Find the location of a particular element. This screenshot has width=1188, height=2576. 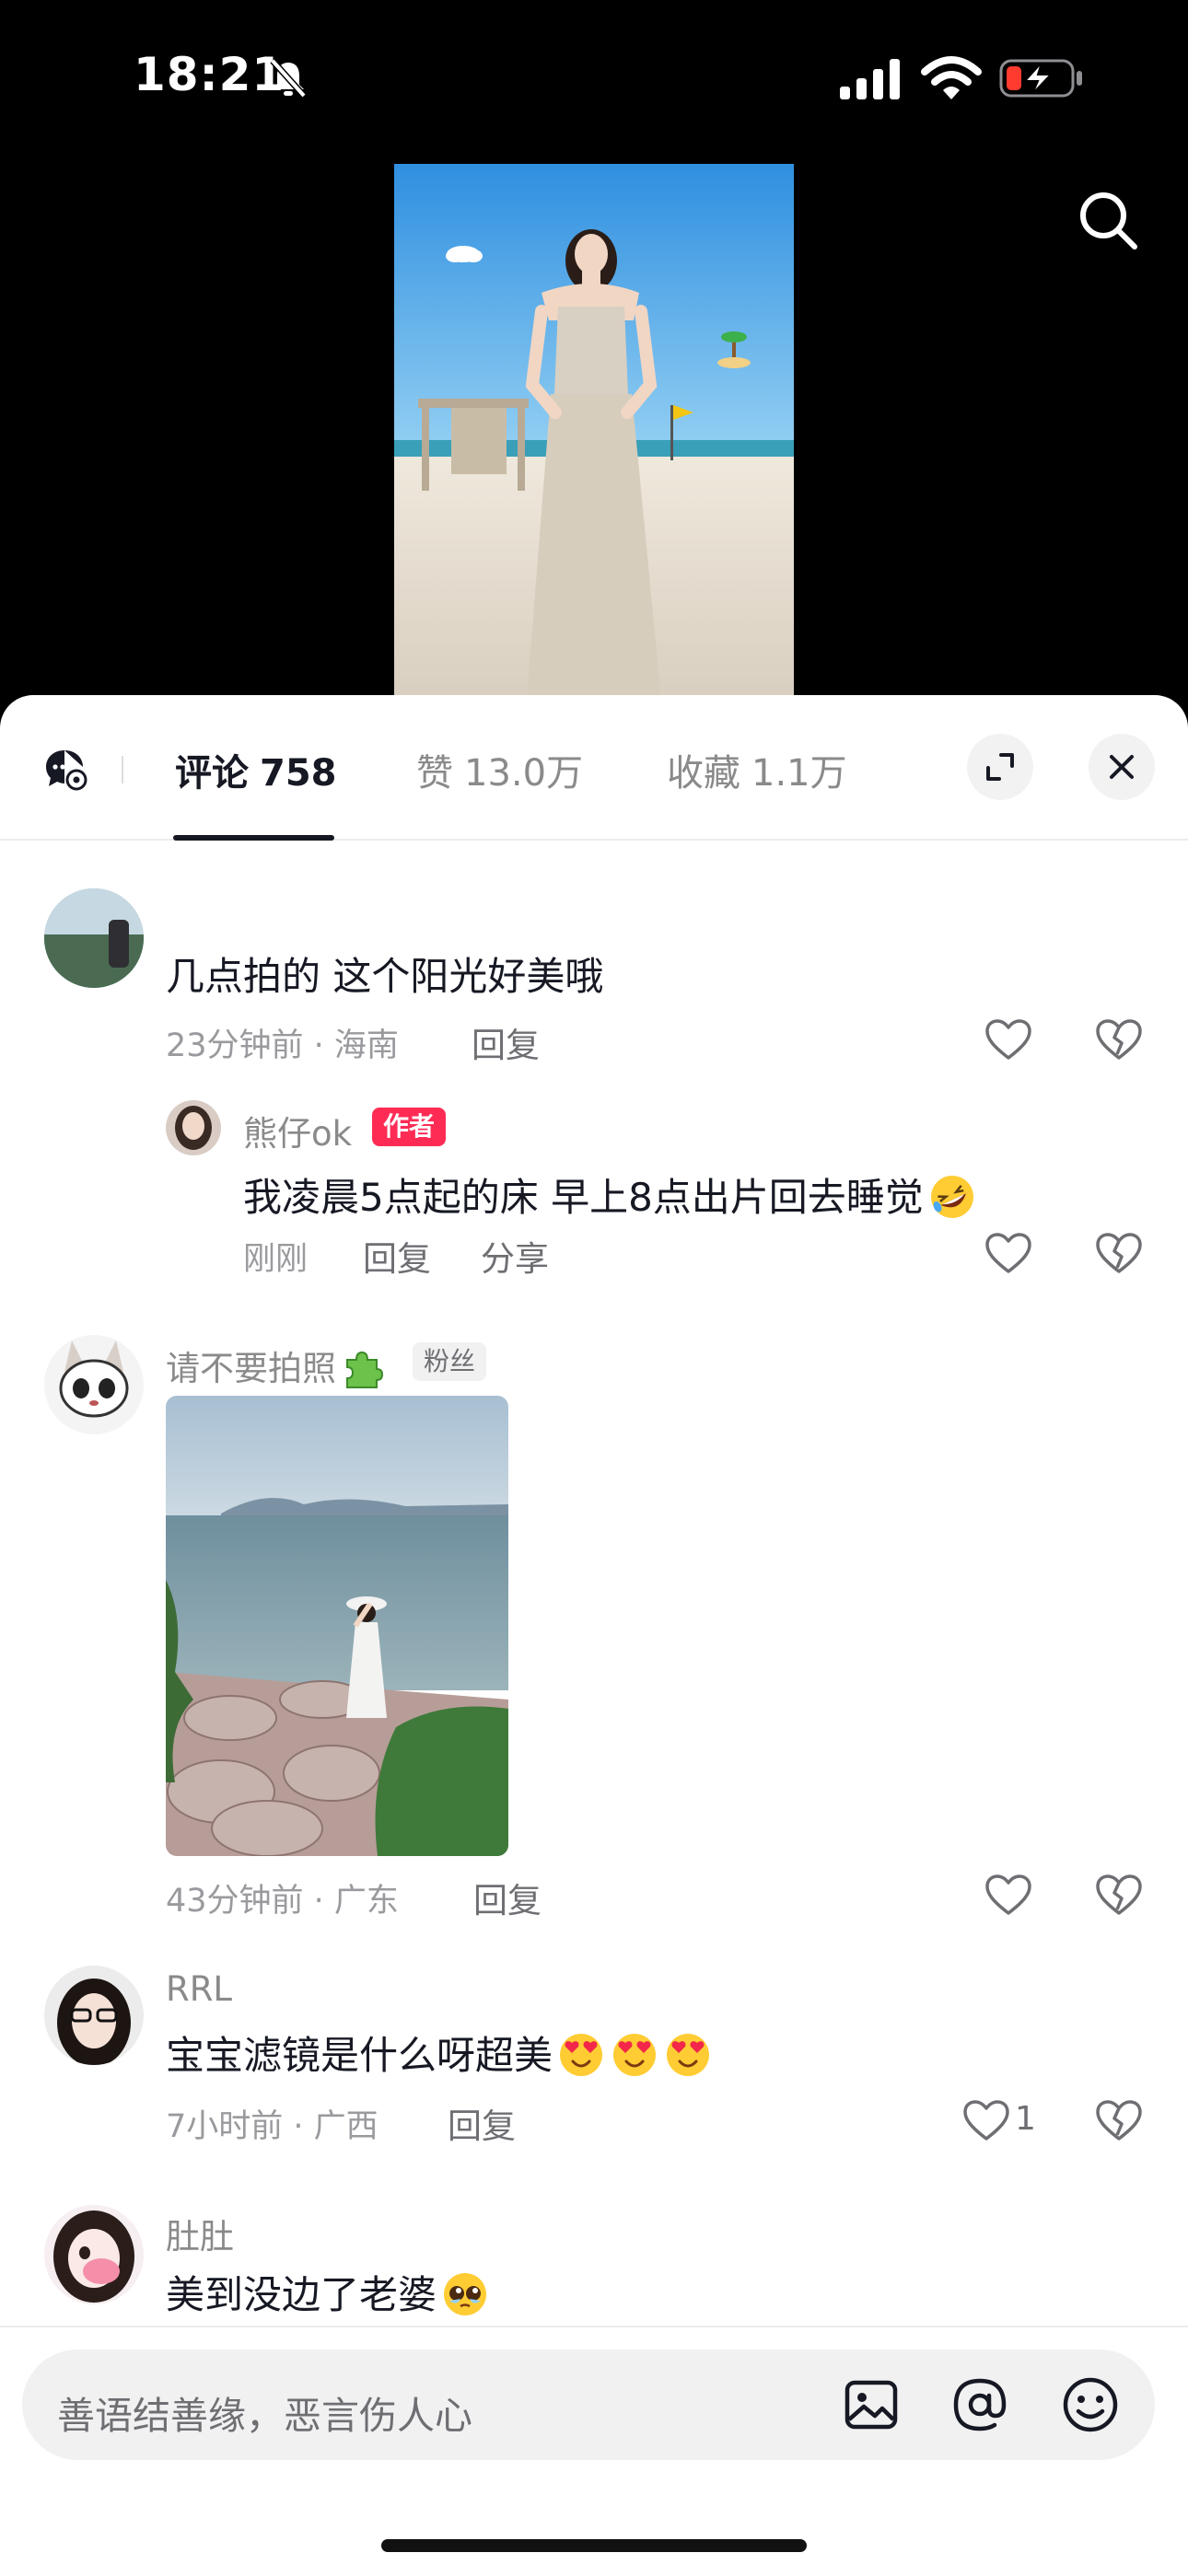

tab-favorites: 收藏 1.1万 is located at coordinates (757, 769).